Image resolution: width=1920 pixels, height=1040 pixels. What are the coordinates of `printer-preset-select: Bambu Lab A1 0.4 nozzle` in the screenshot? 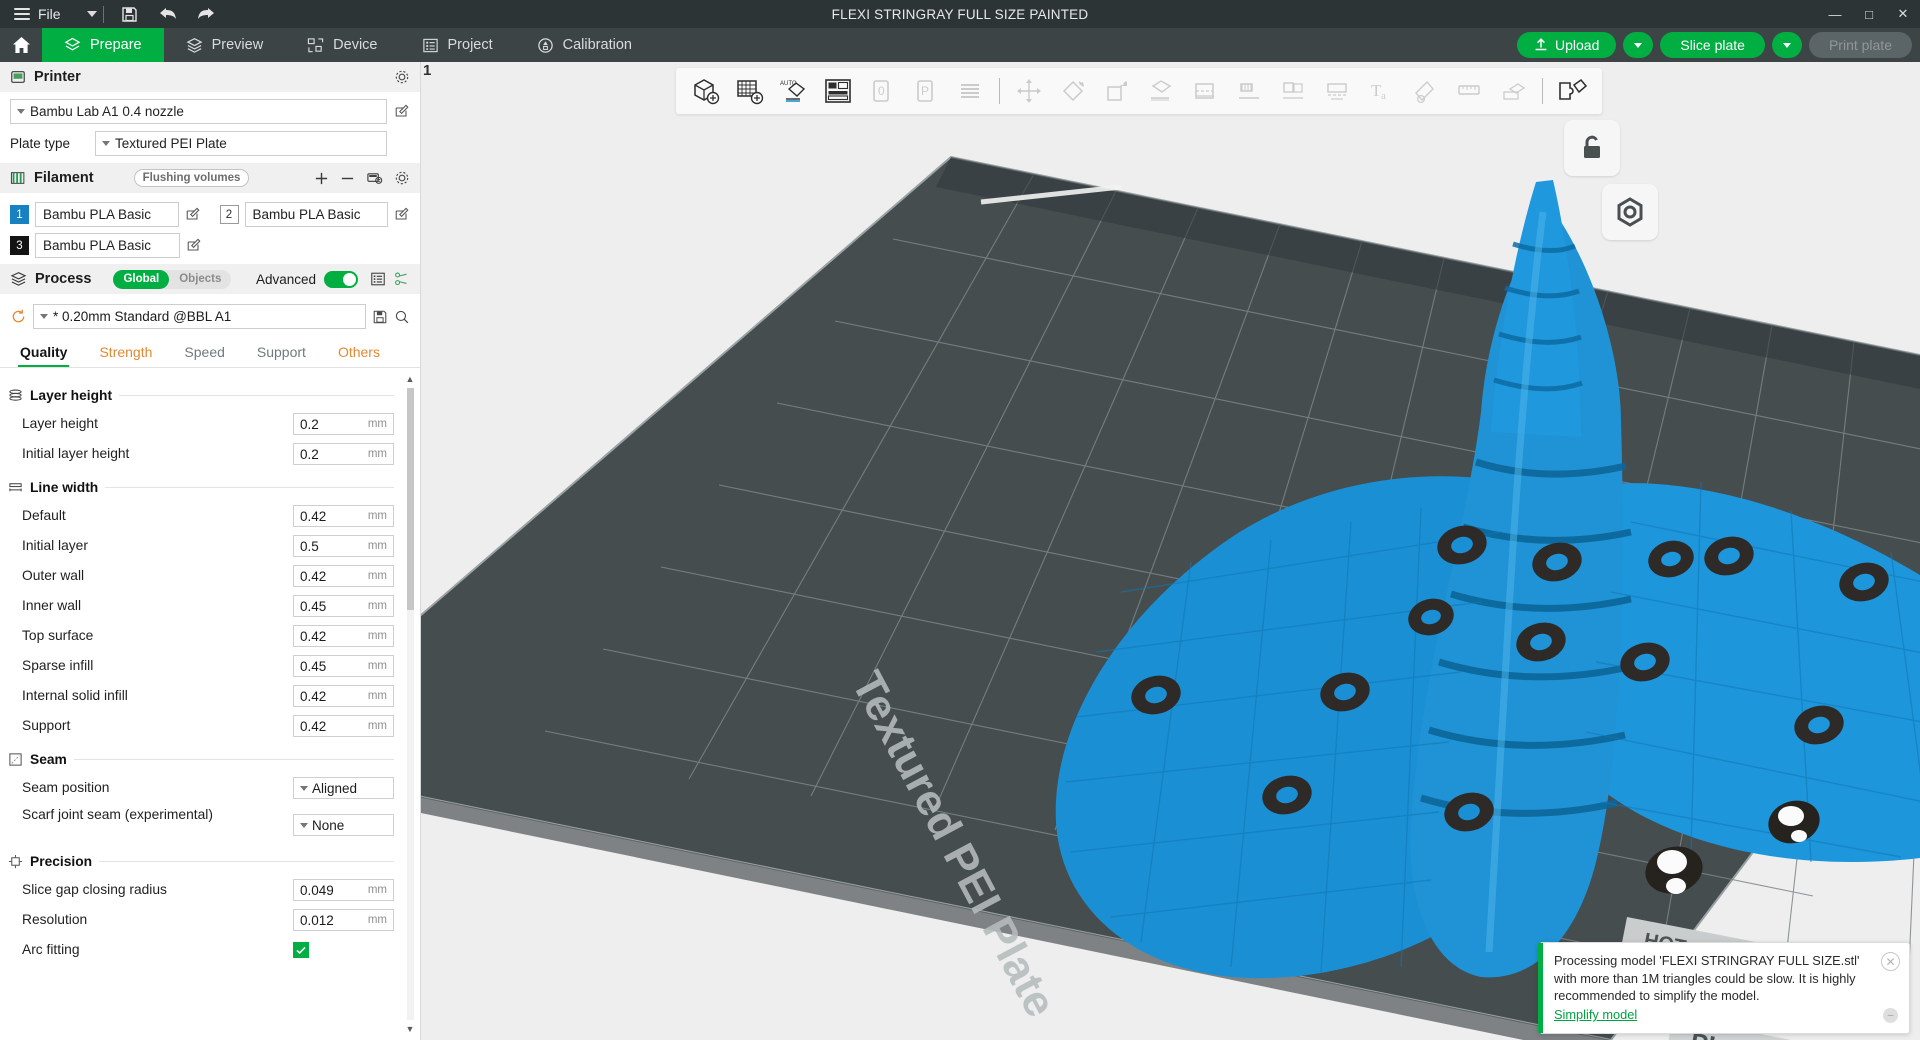 It's located at (198, 111).